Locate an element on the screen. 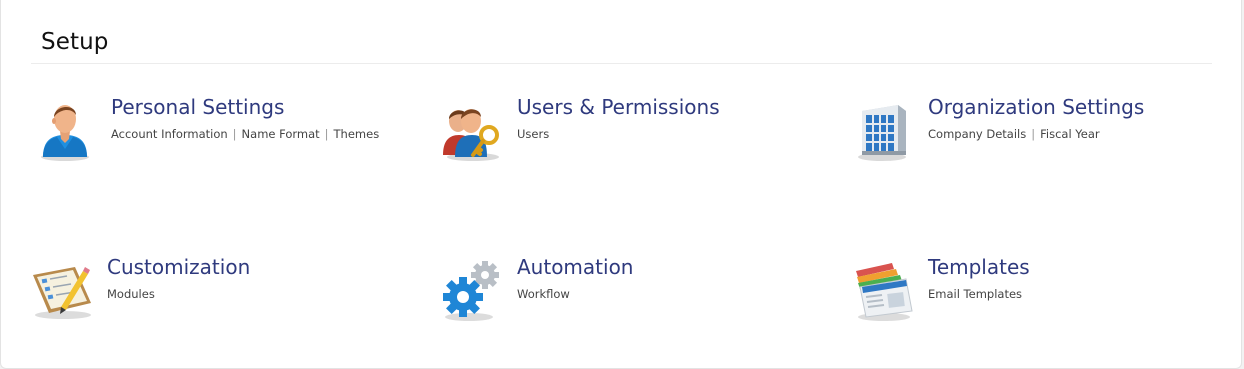 The height and width of the screenshot is (369, 1244). fiscal-year-link: Fiscal Year is located at coordinates (1070, 134).